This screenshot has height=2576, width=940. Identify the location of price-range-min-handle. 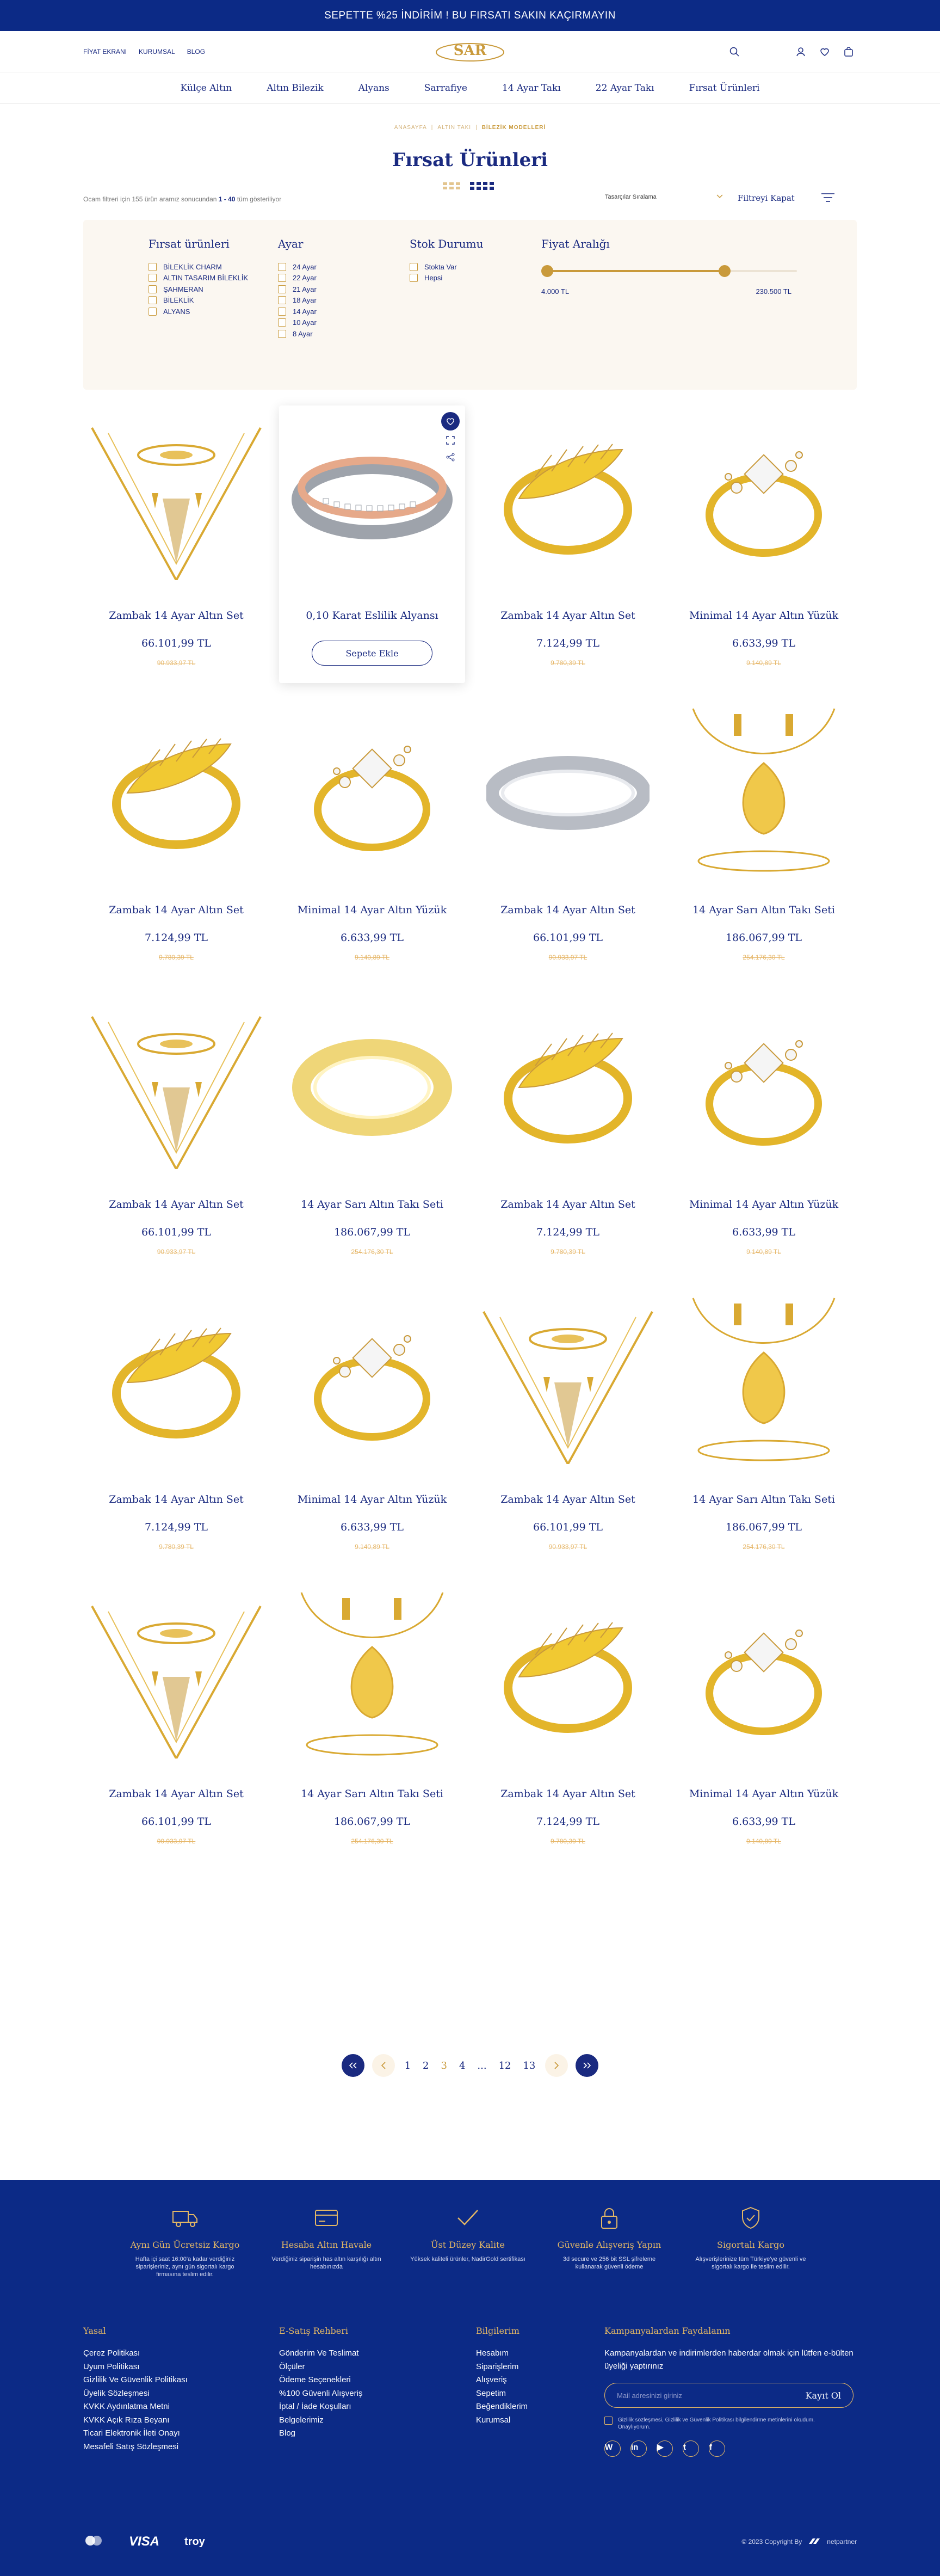
(547, 271).